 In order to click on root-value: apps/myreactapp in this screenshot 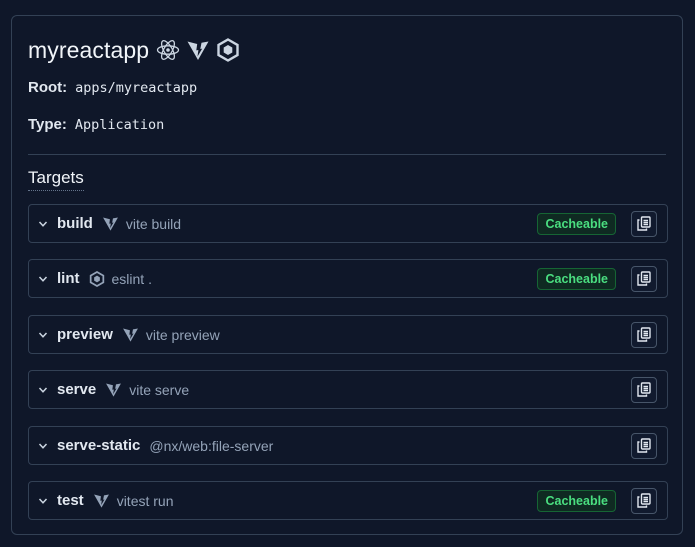, I will do `click(136, 88)`.